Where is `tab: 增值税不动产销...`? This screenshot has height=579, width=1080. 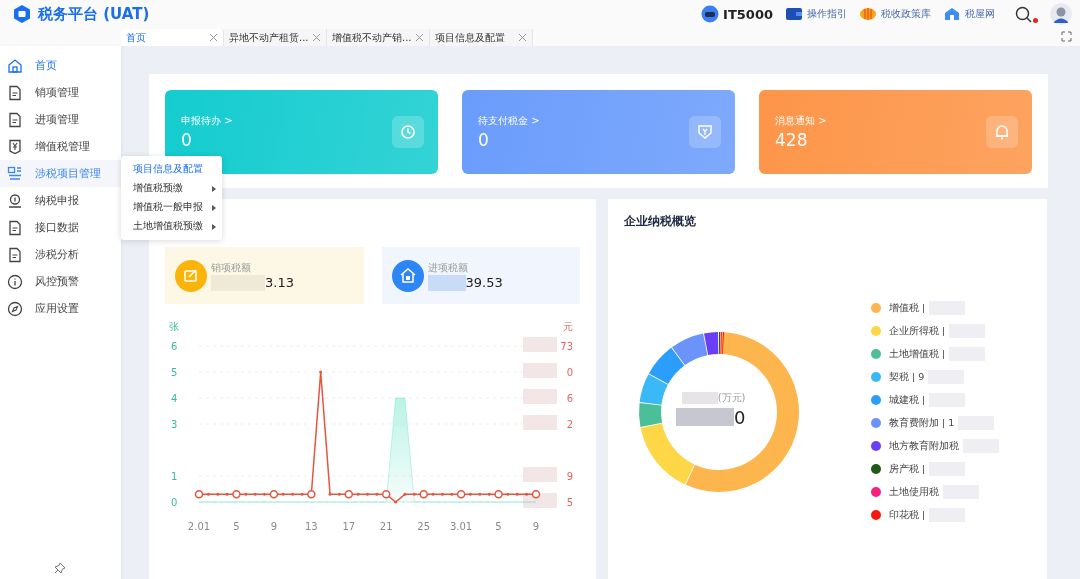
tab: 增值税不动产销... is located at coordinates (378, 37).